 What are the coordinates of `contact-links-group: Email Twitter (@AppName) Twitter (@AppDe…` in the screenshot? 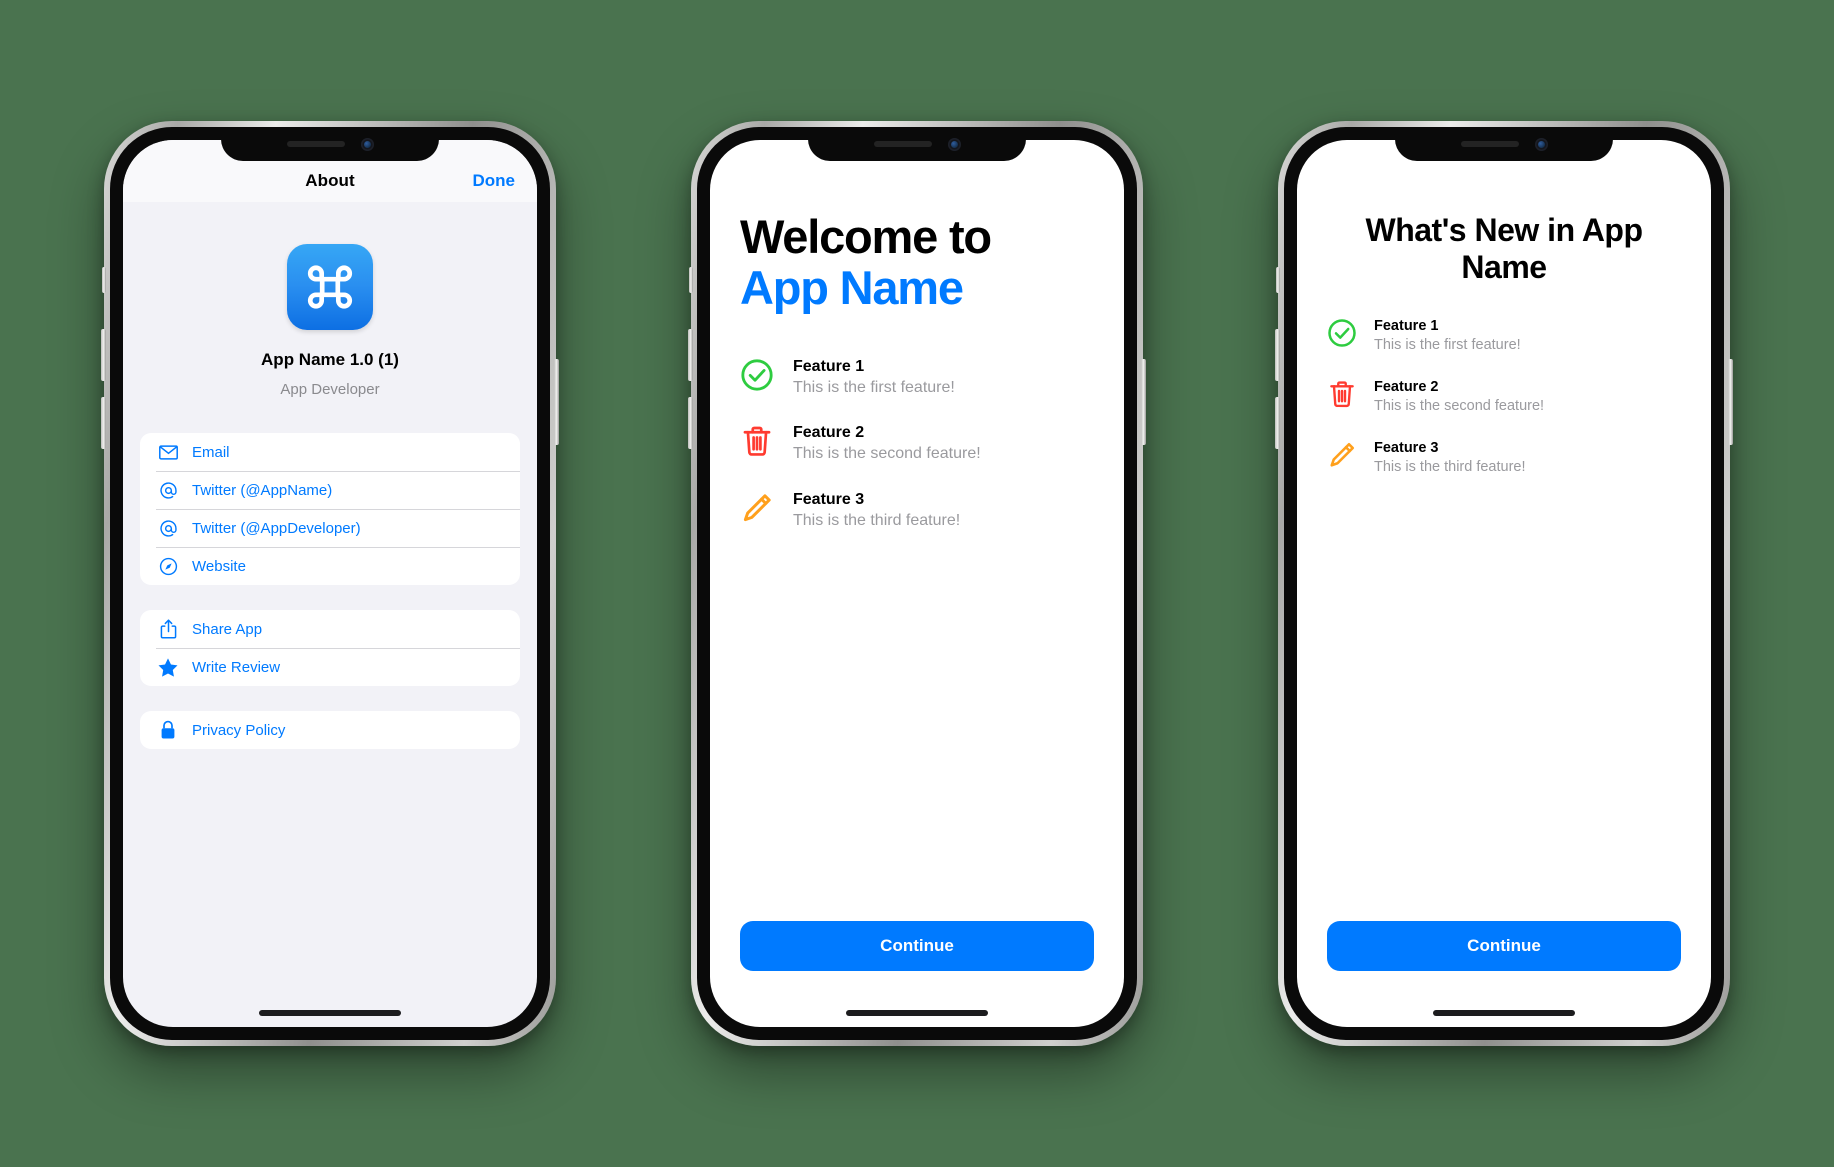 It's located at (330, 509).